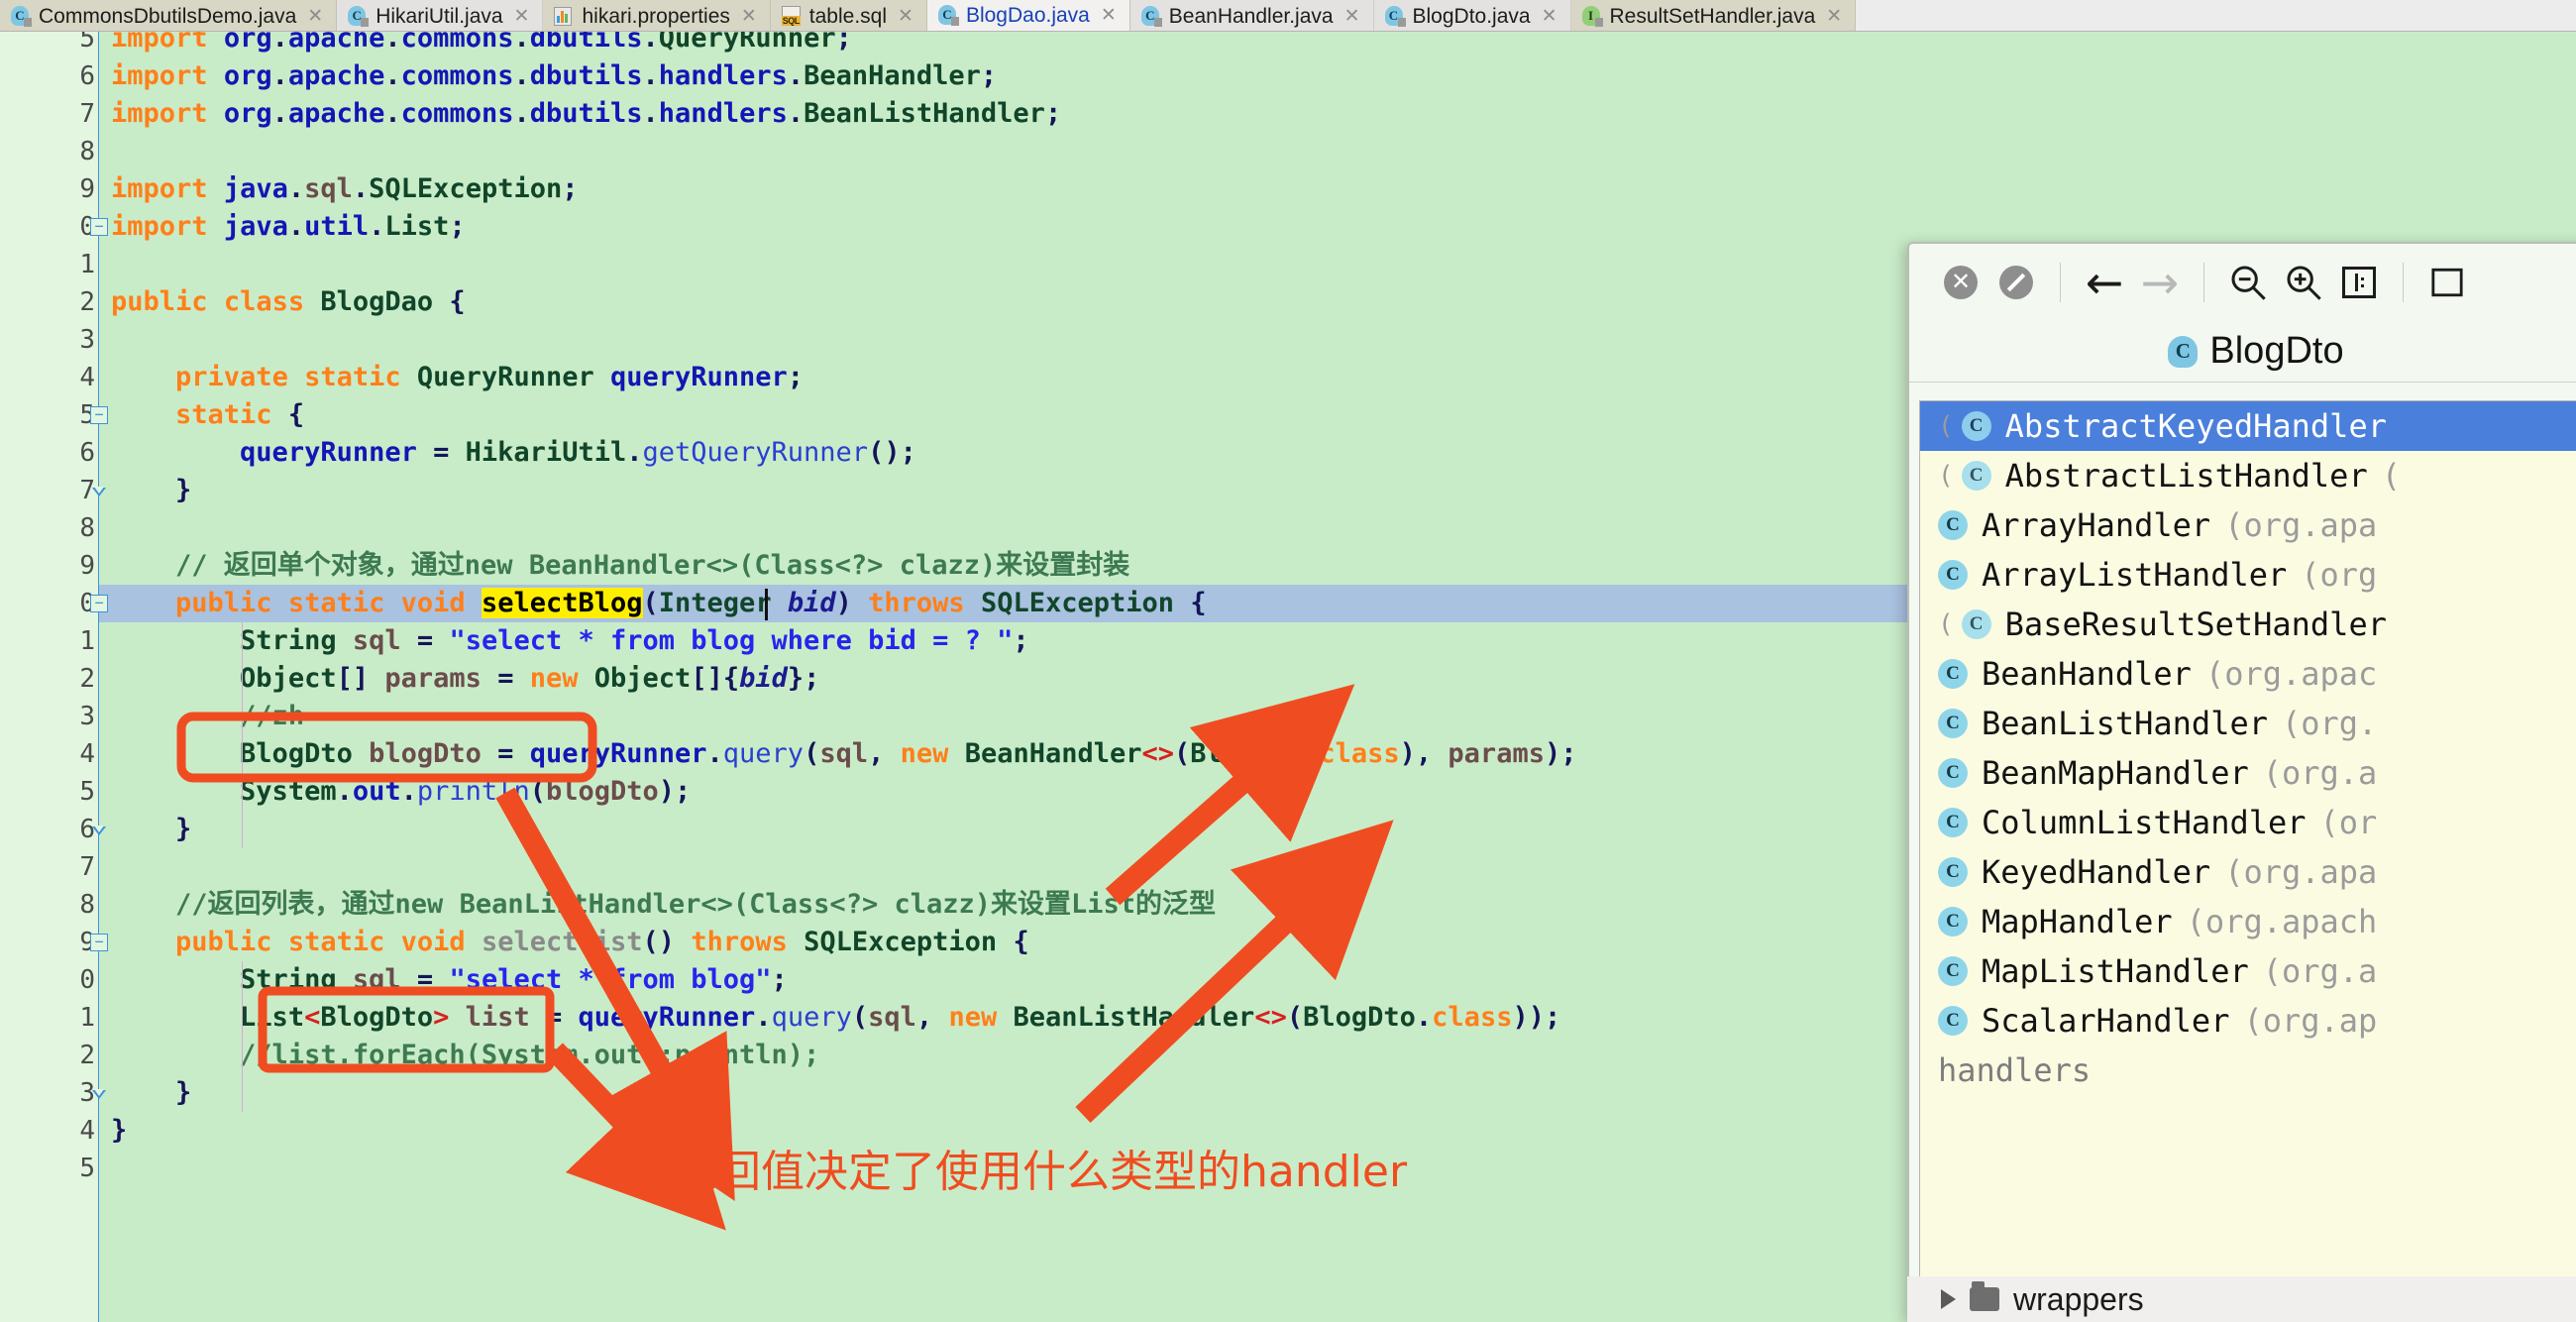 Image resolution: width=2576 pixels, height=1322 pixels. Describe the element at coordinates (2104, 282) in the screenshot. I see `back-arrow-icon: ←` at that location.